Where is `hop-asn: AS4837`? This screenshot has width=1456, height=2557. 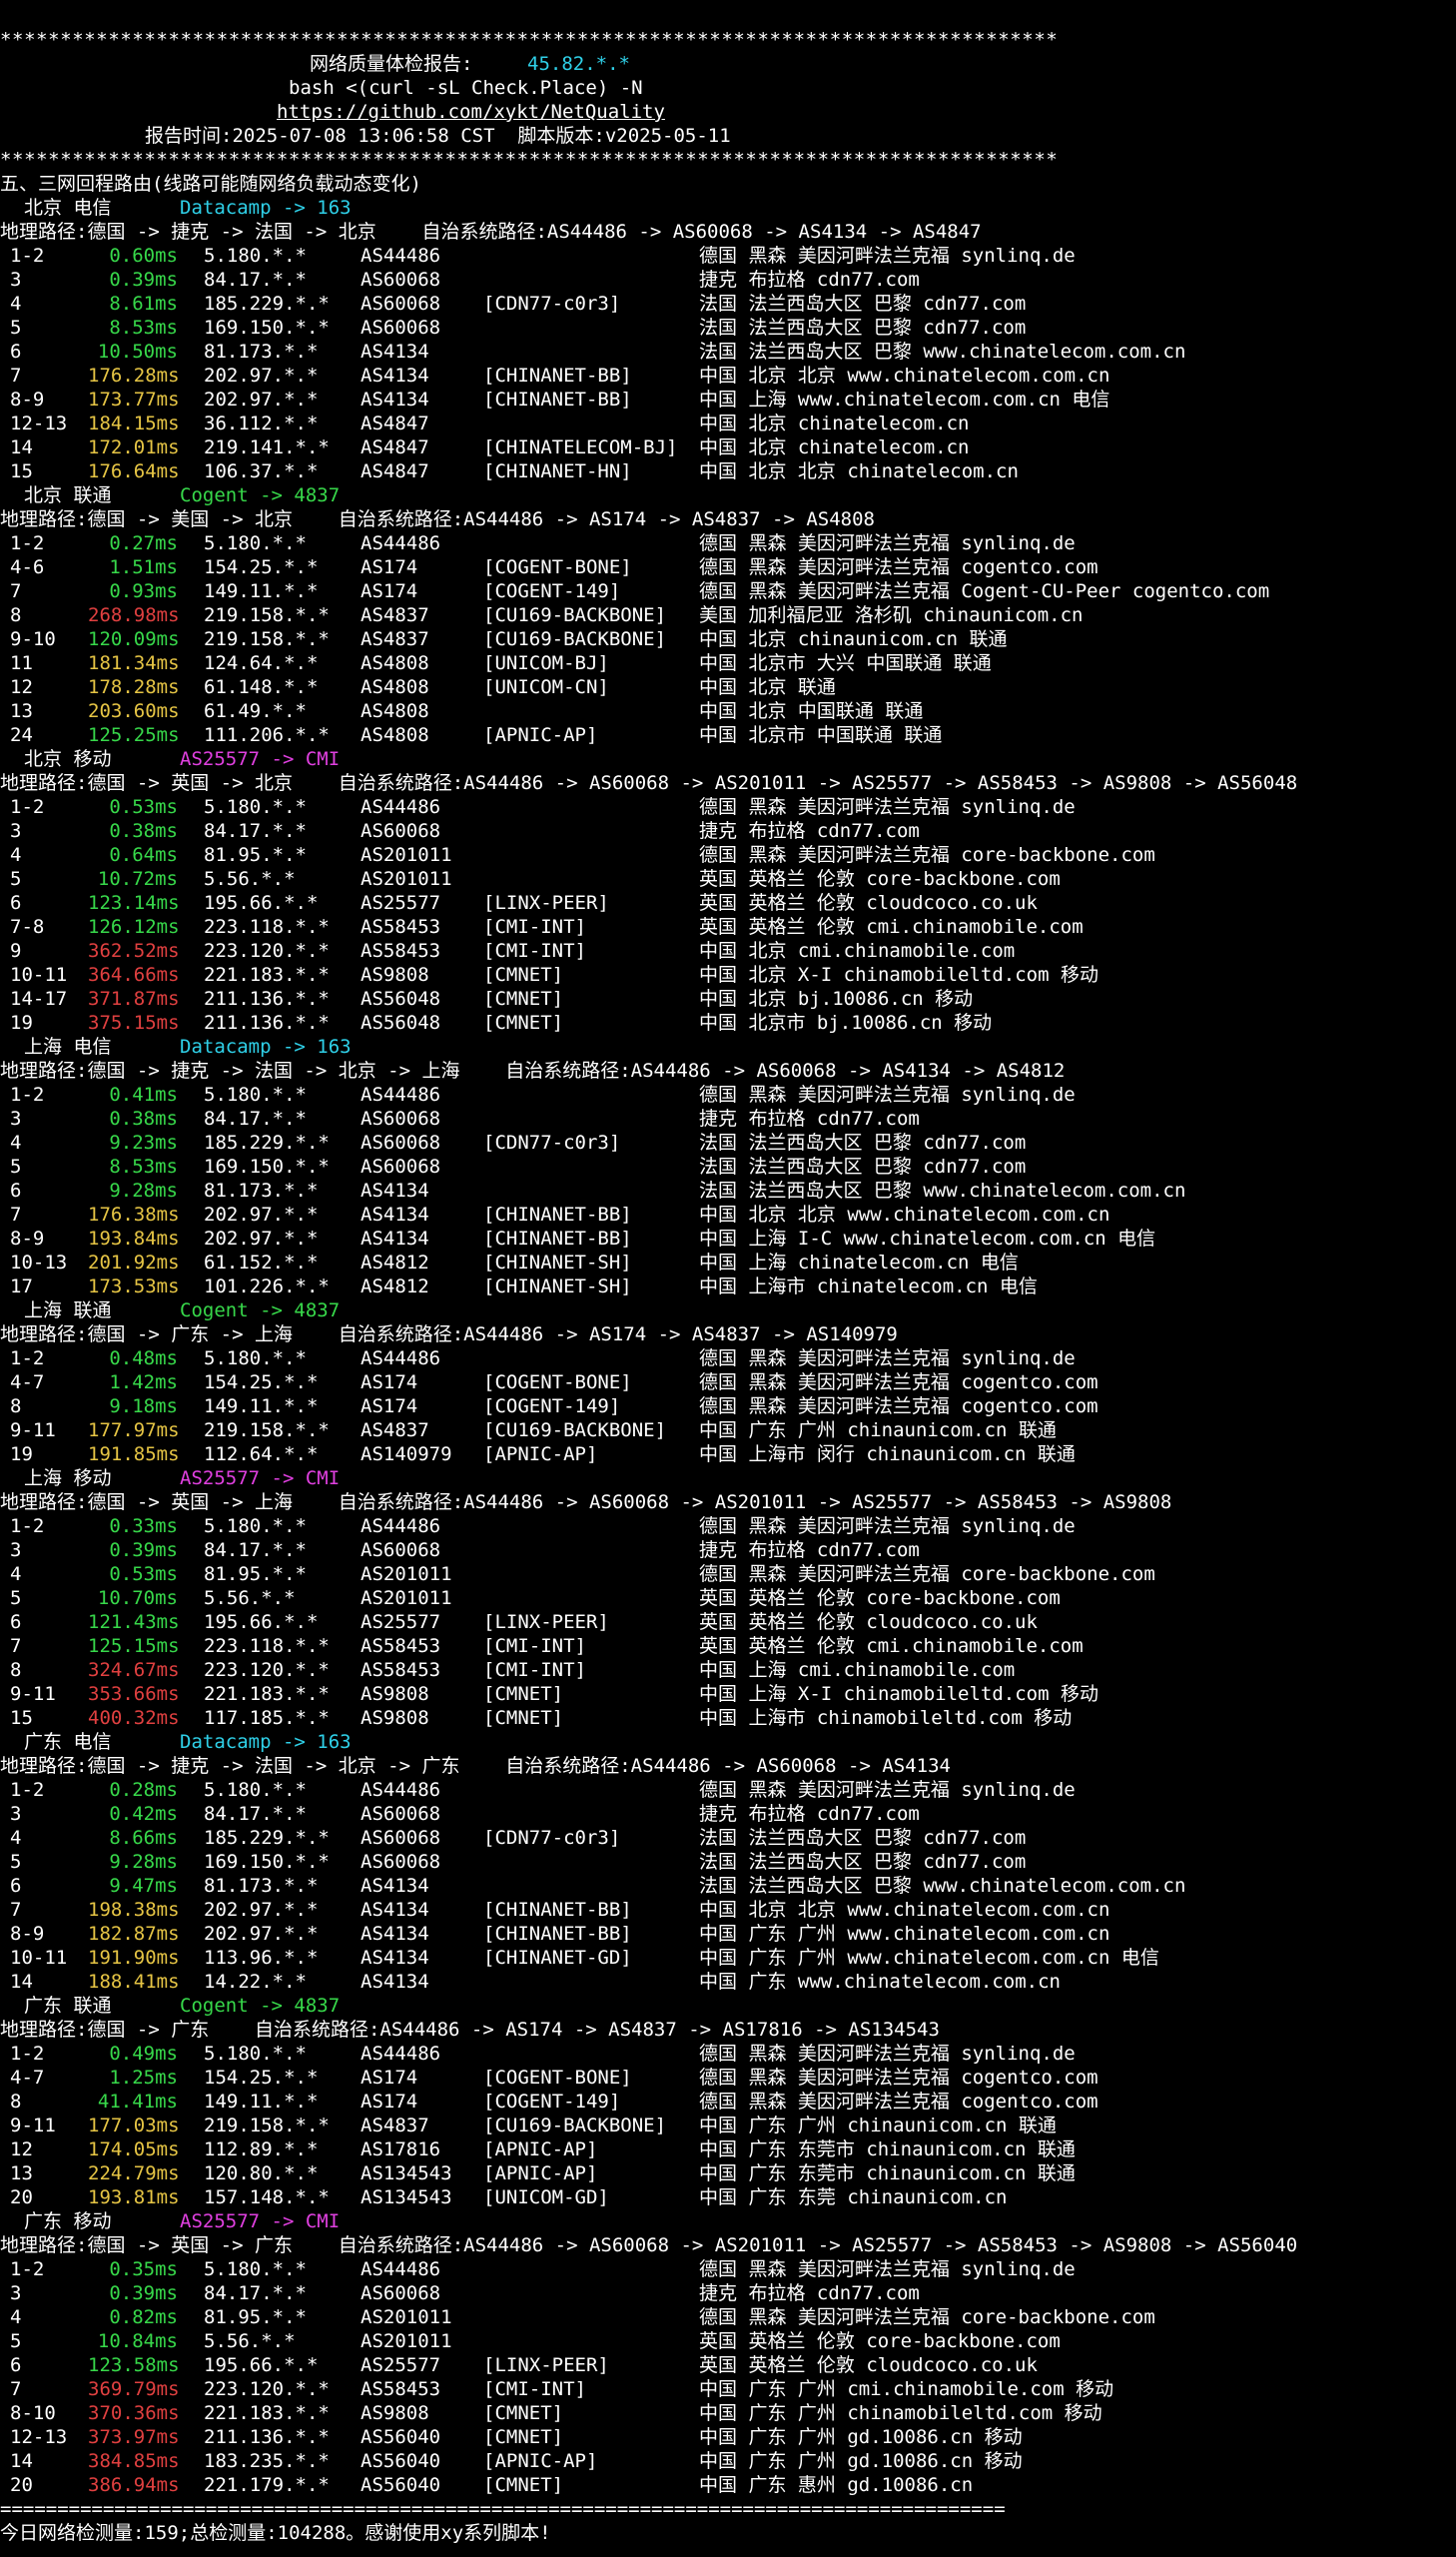 hop-asn: AS4837 is located at coordinates (395, 1430).